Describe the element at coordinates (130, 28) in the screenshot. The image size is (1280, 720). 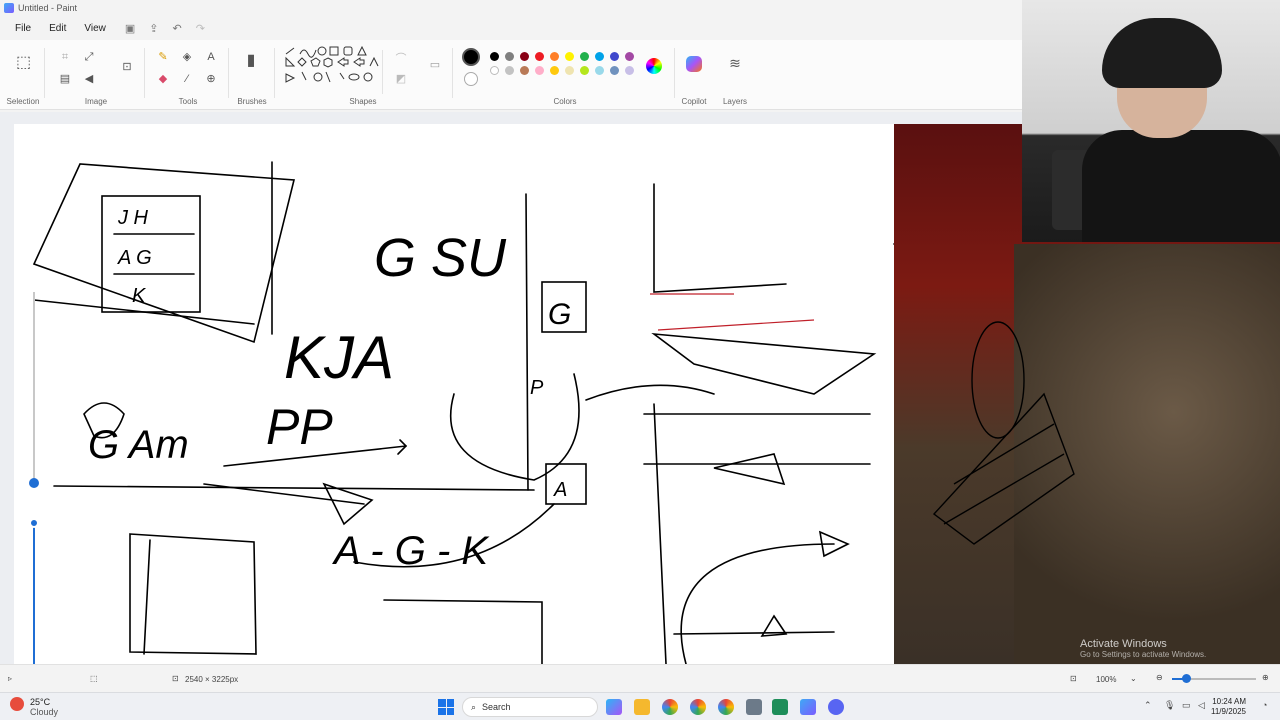
I see `save-icon: ▣` at that location.